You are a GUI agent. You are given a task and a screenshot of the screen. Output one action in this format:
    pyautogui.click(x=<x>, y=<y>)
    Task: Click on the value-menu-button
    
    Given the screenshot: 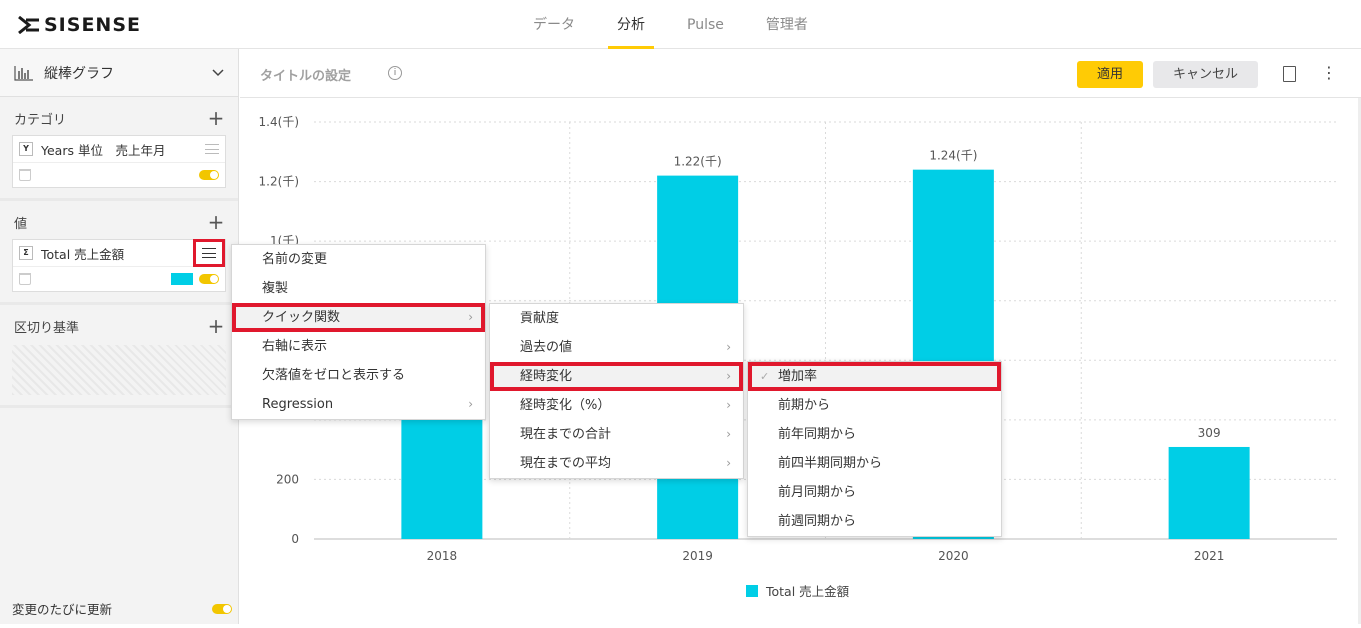 What is the action you would take?
    pyautogui.click(x=209, y=253)
    